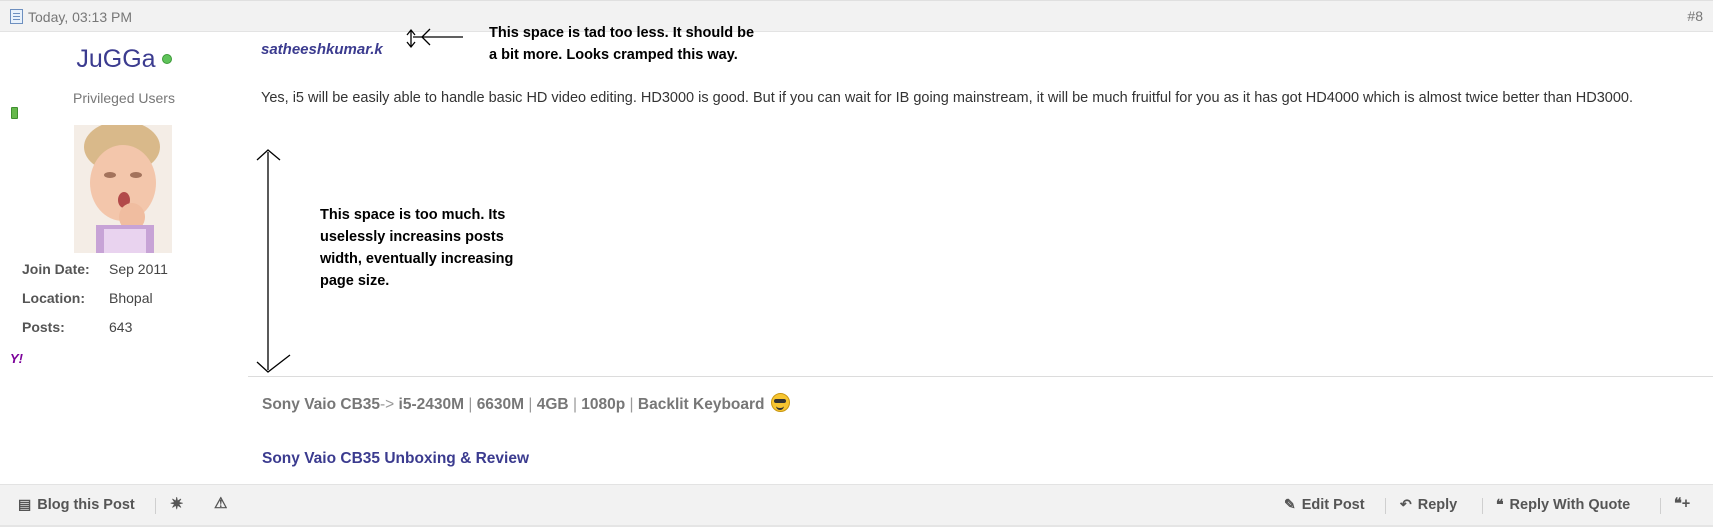 This screenshot has width=1713, height=527. What do you see at coordinates (53, 298) in the screenshot?
I see `stat-label: Location:` at bounding box center [53, 298].